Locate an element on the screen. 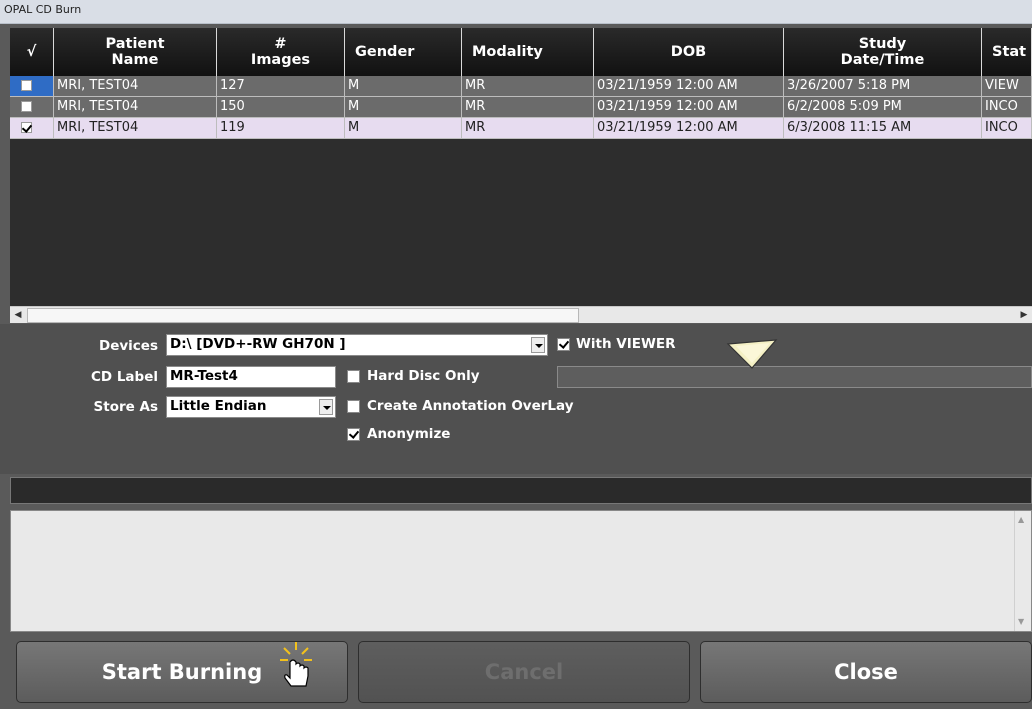 This screenshot has width=1032, height=709. hard-disc-only-label: Hard Disc Only is located at coordinates (423, 376).